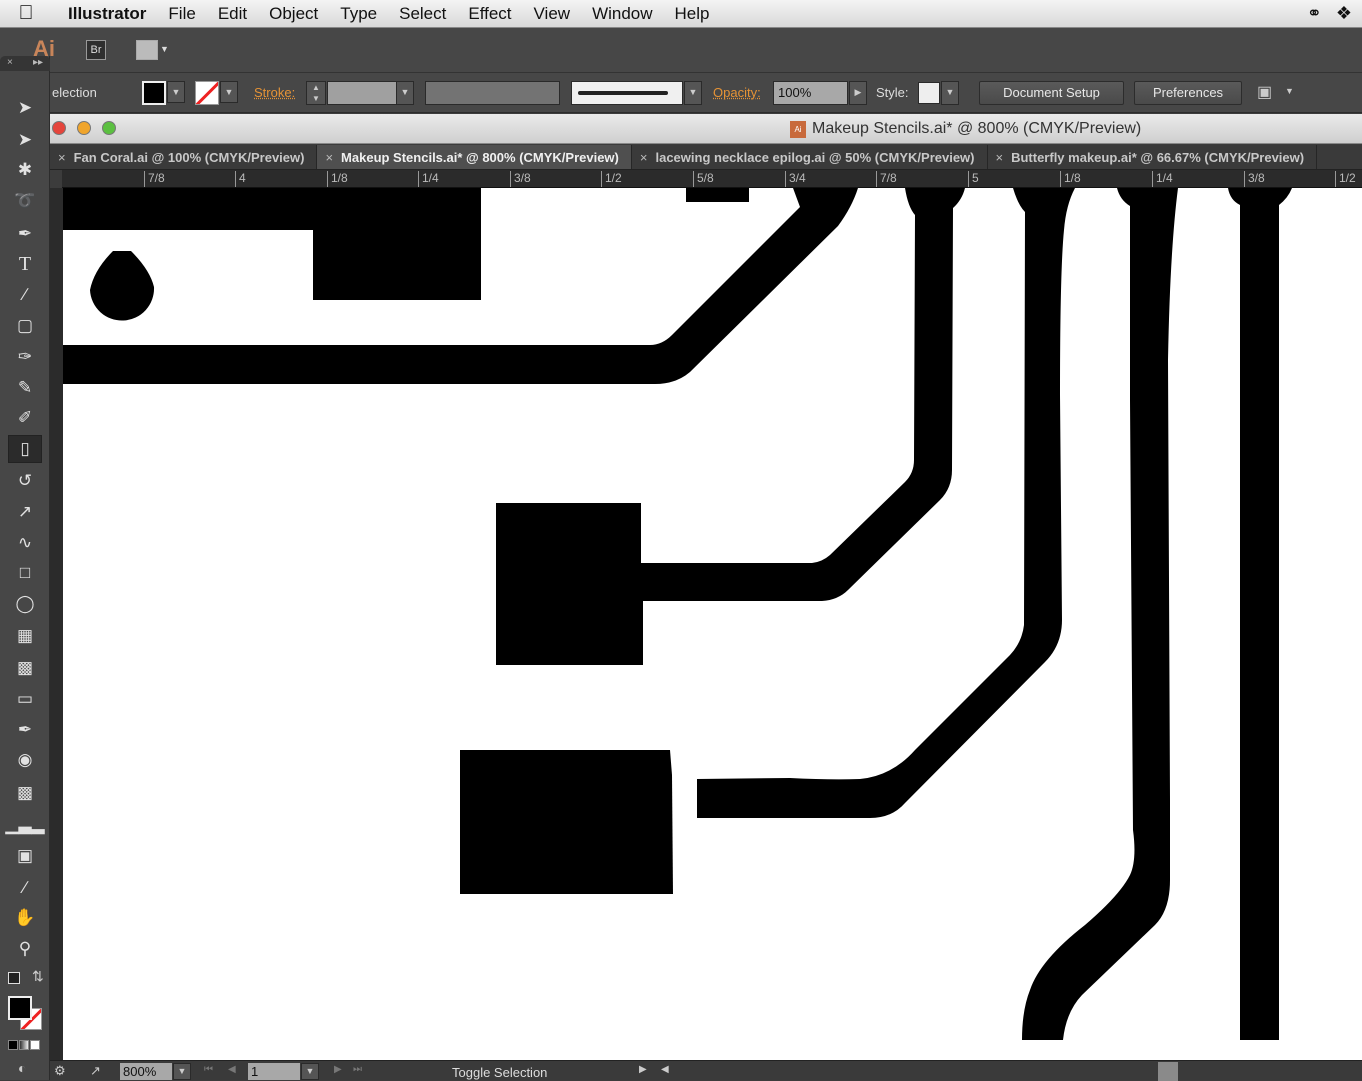 The image size is (1362, 1081). What do you see at coordinates (25, 636) in the screenshot?
I see `perspective-grid-tool-icon: ▦` at bounding box center [25, 636].